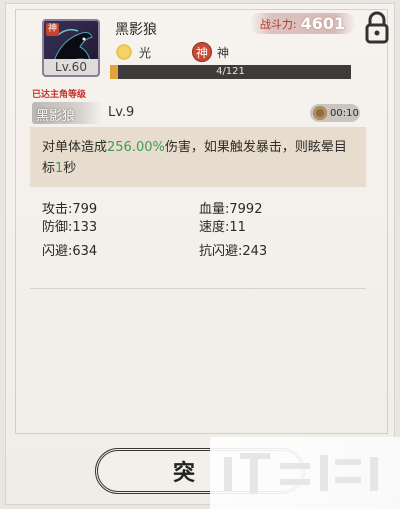 The image size is (400, 509). What do you see at coordinates (121, 112) in the screenshot?
I see `skill-level: Lv.9` at bounding box center [121, 112].